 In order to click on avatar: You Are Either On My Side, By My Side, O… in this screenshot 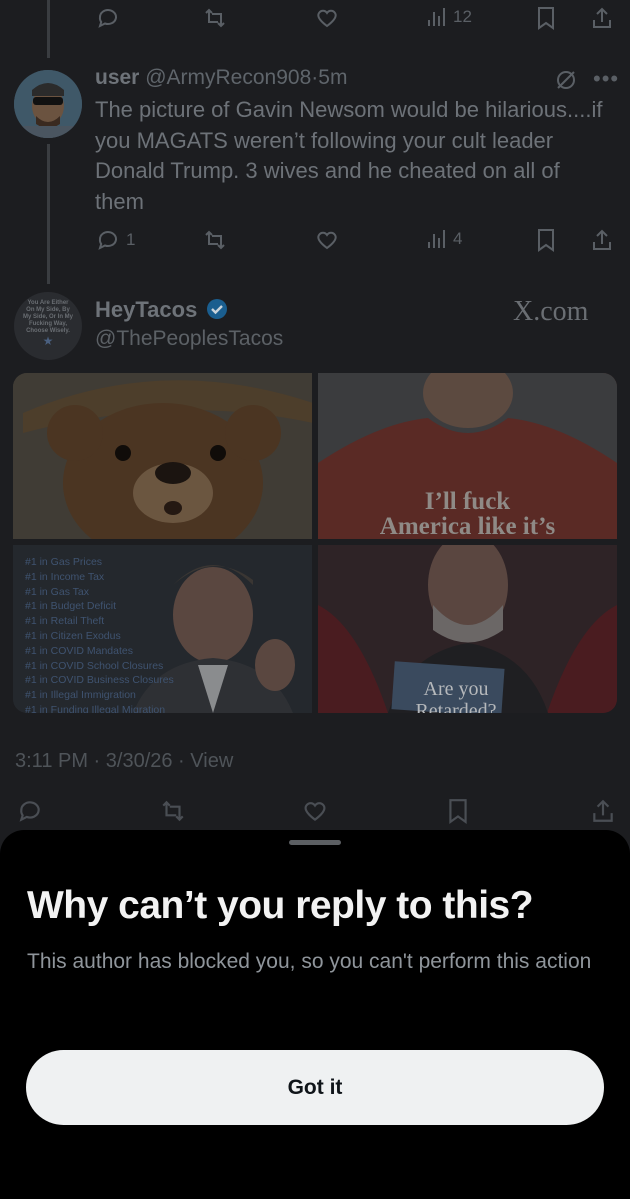, I will do `click(48, 326)`.